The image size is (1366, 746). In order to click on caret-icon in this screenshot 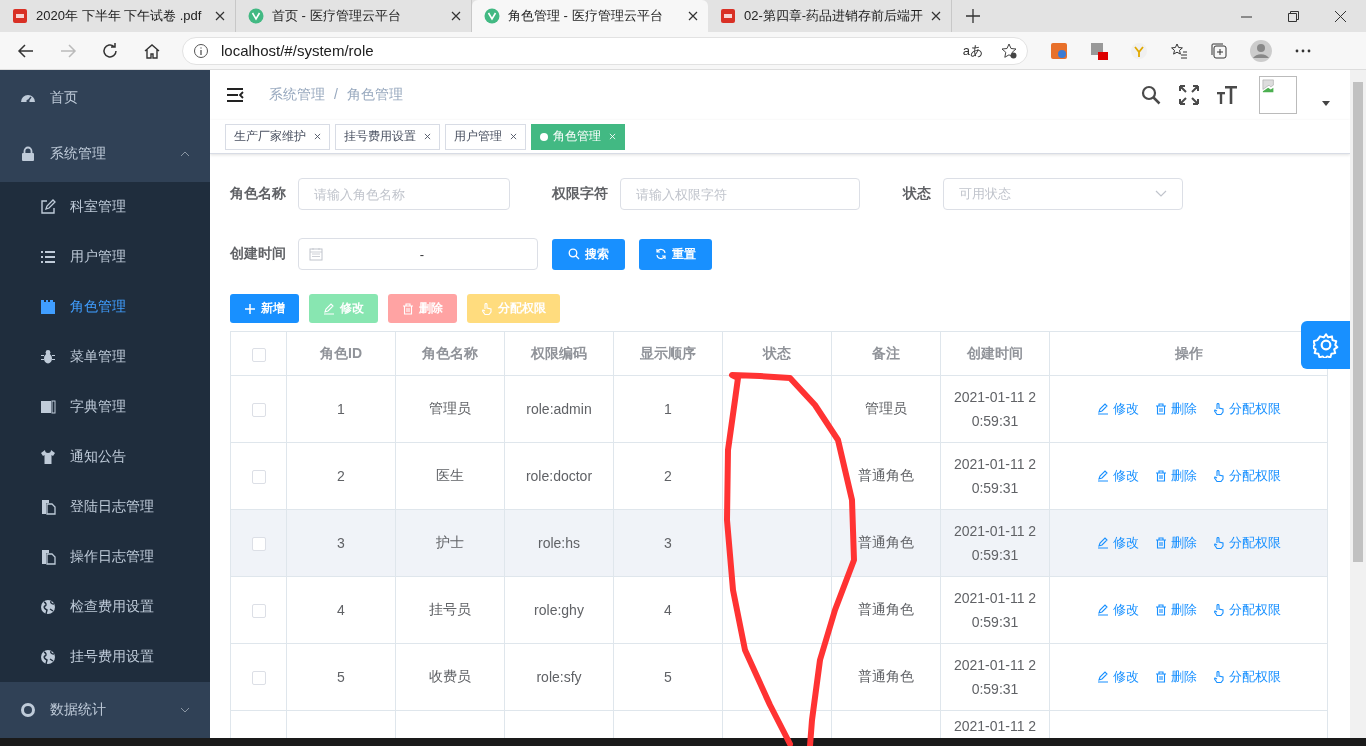, I will do `click(1326, 103)`.